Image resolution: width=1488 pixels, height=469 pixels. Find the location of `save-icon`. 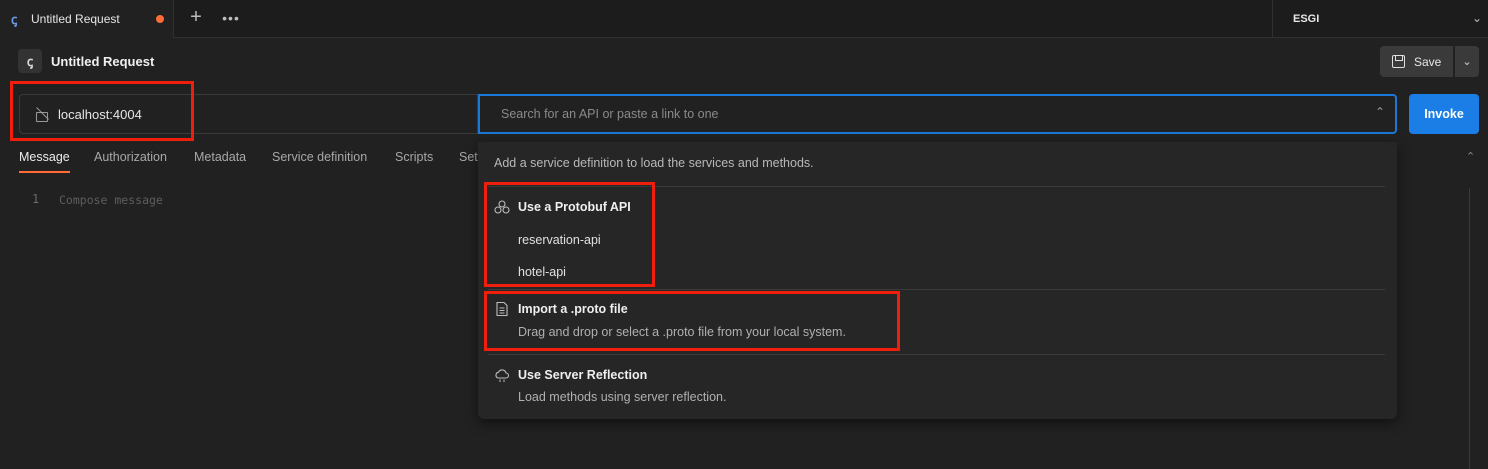

save-icon is located at coordinates (1398, 61).